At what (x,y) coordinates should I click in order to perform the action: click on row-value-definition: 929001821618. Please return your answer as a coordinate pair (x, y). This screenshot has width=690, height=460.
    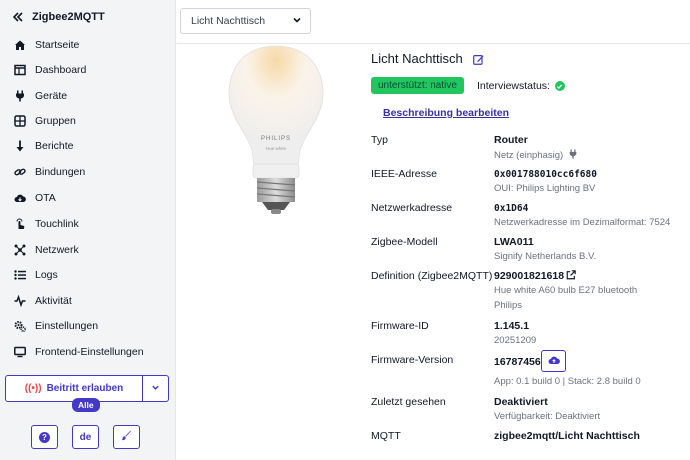
    Looking at the image, I should click on (535, 276).